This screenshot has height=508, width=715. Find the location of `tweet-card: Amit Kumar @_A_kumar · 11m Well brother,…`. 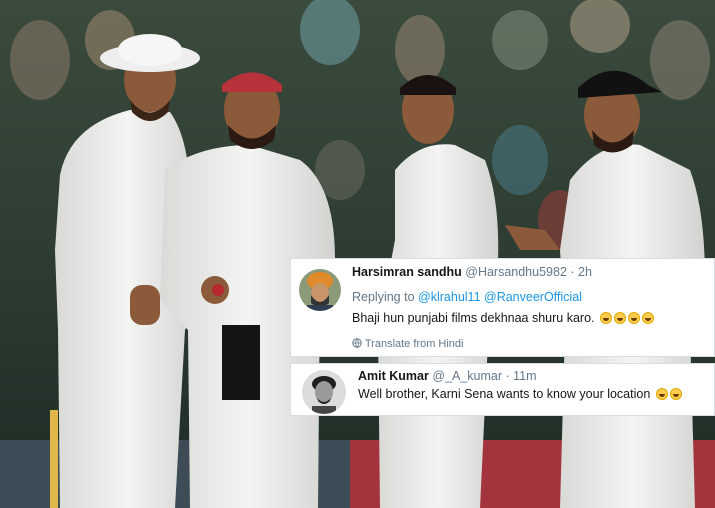

tweet-card: Amit Kumar @_A_kumar · 11m Well brother,… is located at coordinates (502, 389).